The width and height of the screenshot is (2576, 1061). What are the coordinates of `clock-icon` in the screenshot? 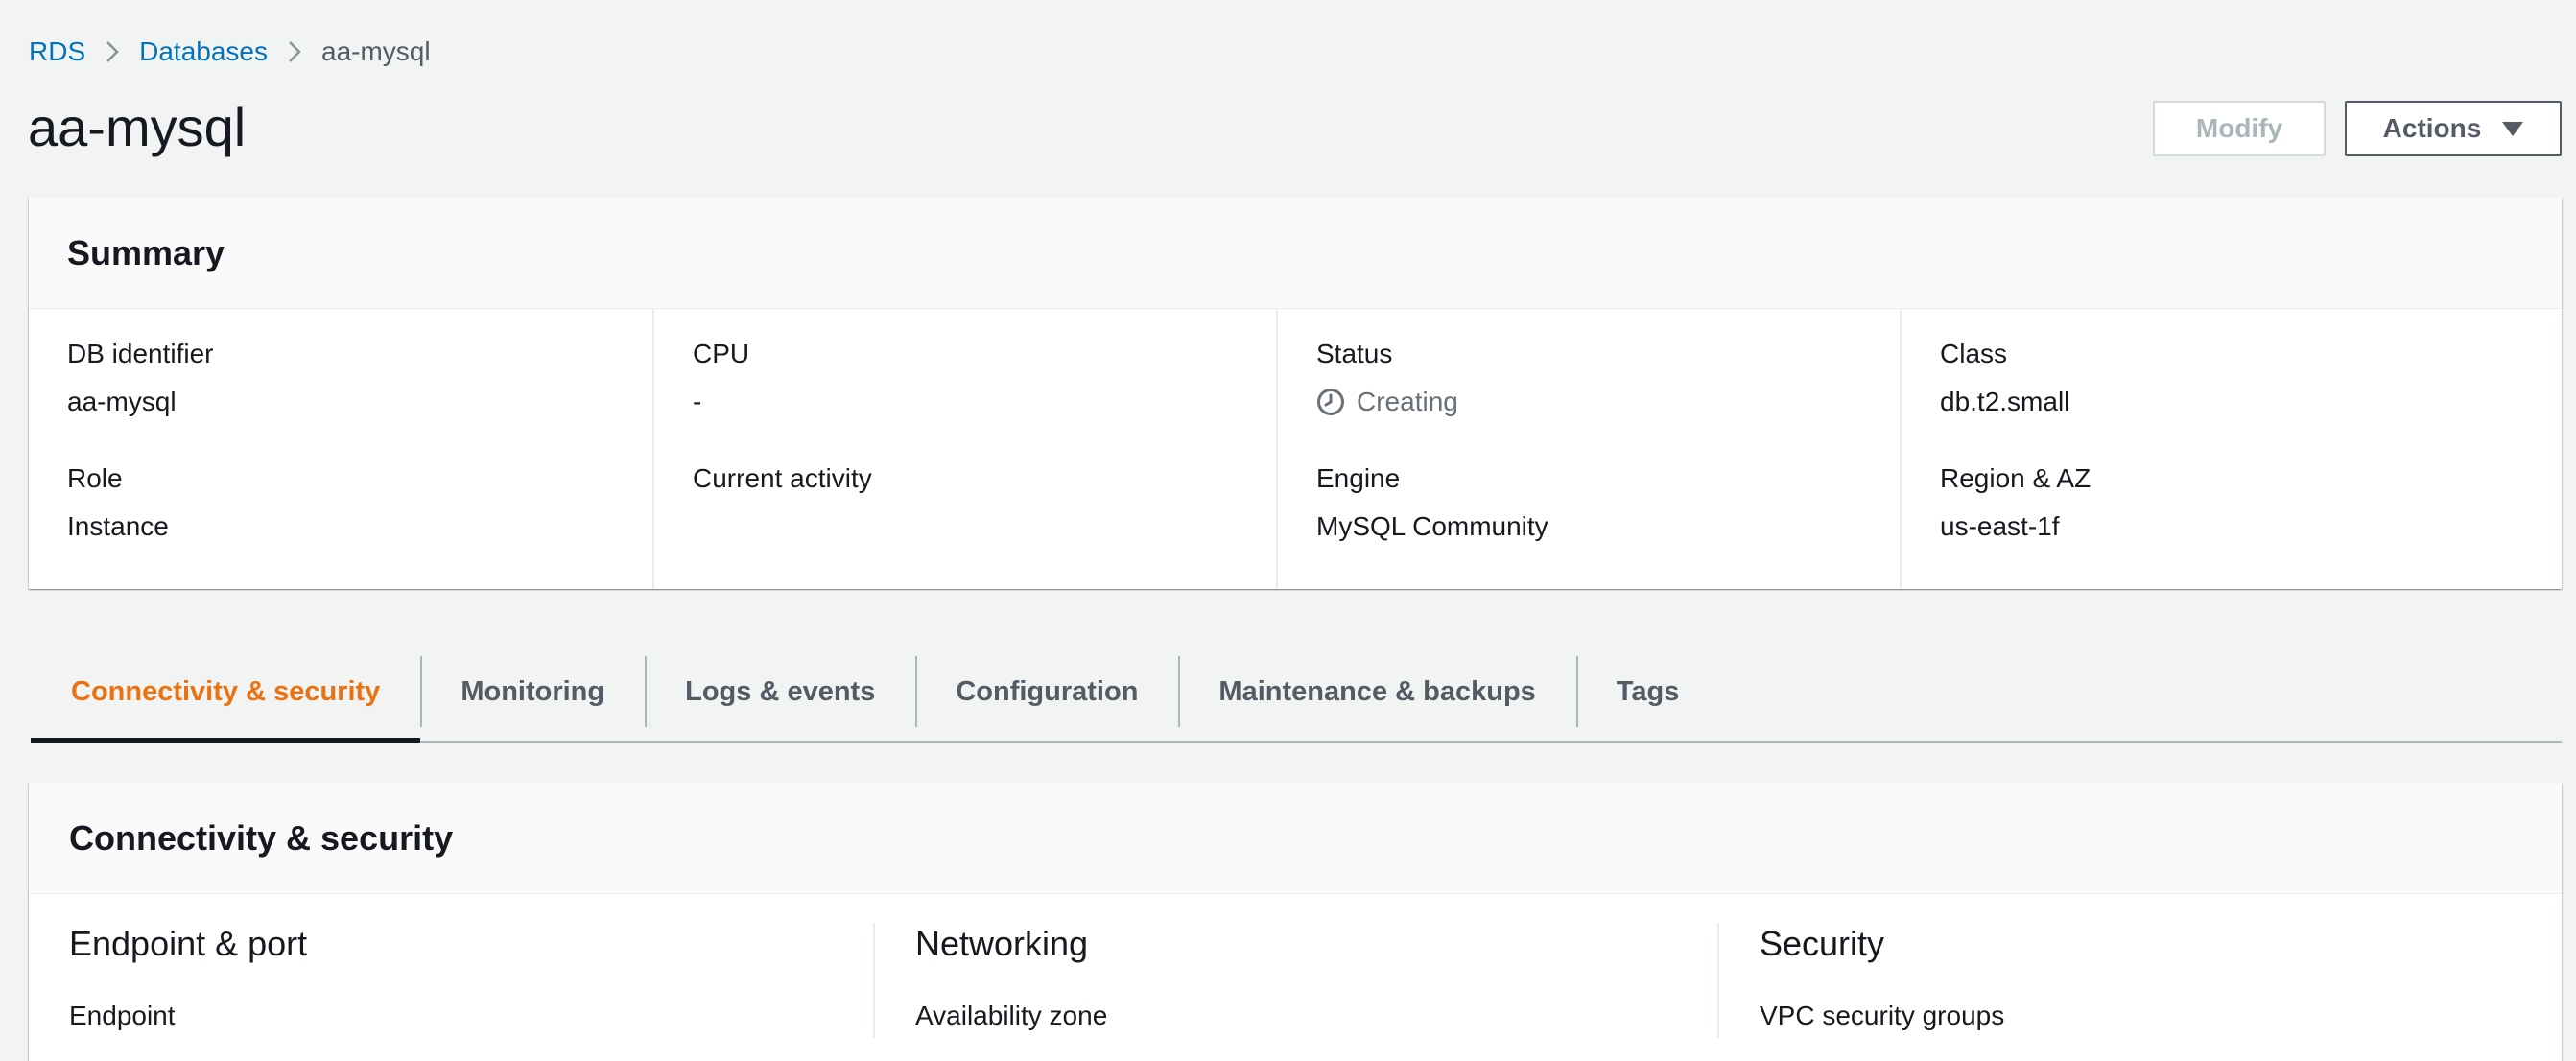 It's located at (1330, 402).